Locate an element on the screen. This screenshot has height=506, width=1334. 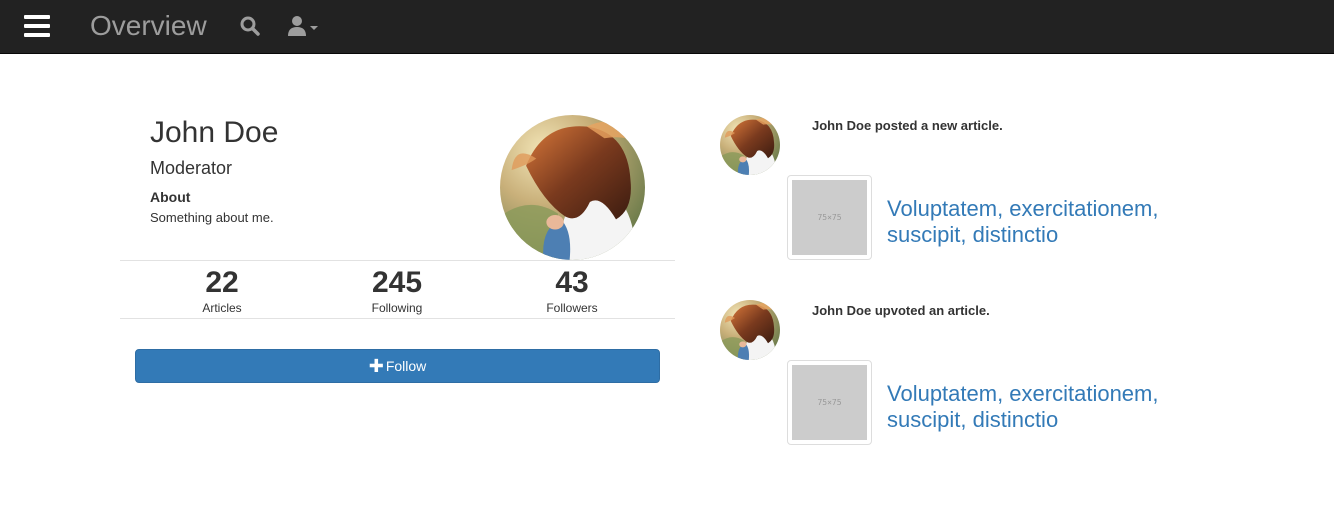
profile-name: John Doe is located at coordinates (214, 132).